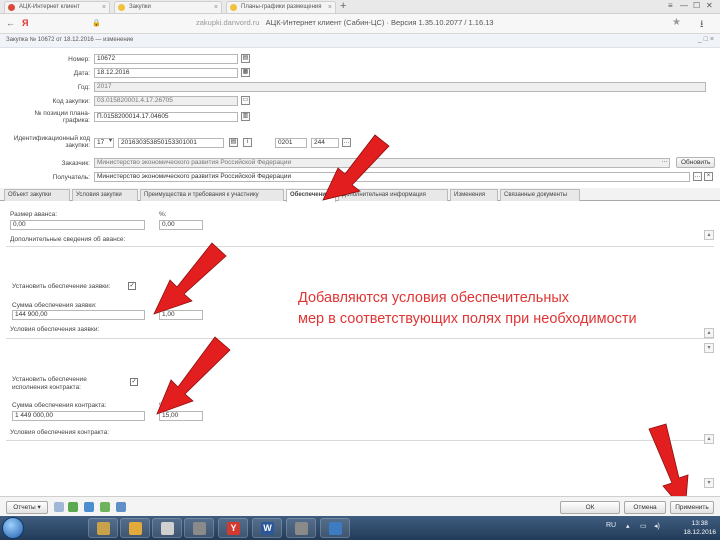 This screenshot has height=540, width=720. Describe the element at coordinates (281, 7) in the screenshot. I see `browser-tab-3: Планы-графики размещения ×` at that location.